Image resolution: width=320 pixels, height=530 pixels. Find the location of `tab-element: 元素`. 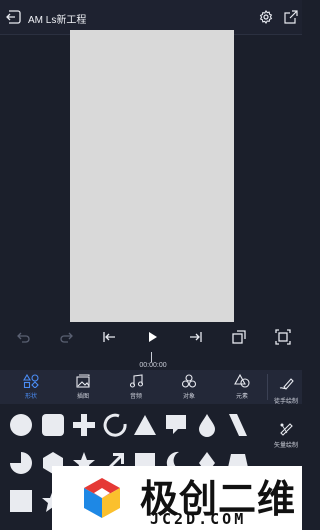

tab-element: 元素 is located at coordinates (242, 387).